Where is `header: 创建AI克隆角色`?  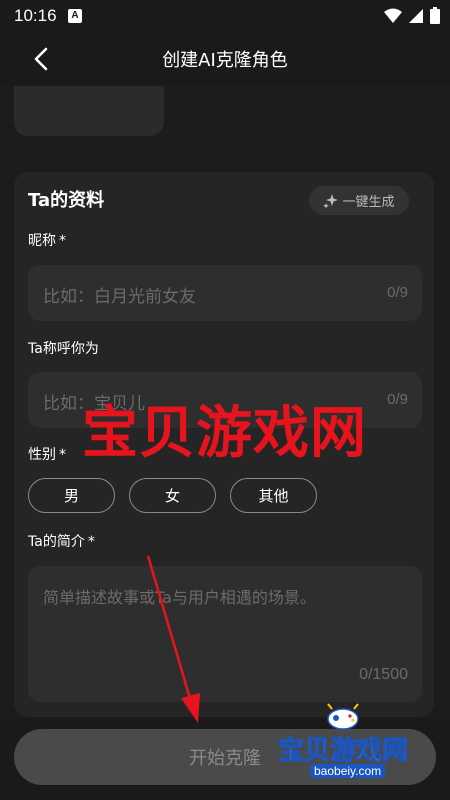
header: 创建AI克隆角色 is located at coordinates (225, 59).